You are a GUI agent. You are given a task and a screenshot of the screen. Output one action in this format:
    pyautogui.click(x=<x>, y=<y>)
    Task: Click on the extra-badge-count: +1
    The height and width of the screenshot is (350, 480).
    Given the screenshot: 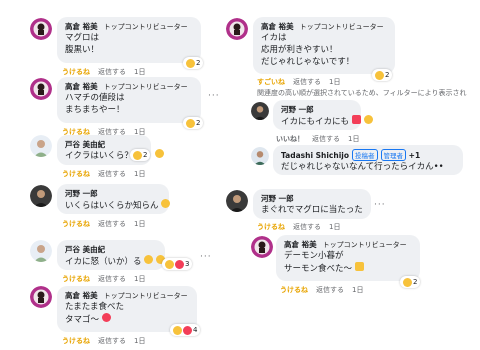 What is the action you would take?
    pyautogui.click(x=414, y=155)
    